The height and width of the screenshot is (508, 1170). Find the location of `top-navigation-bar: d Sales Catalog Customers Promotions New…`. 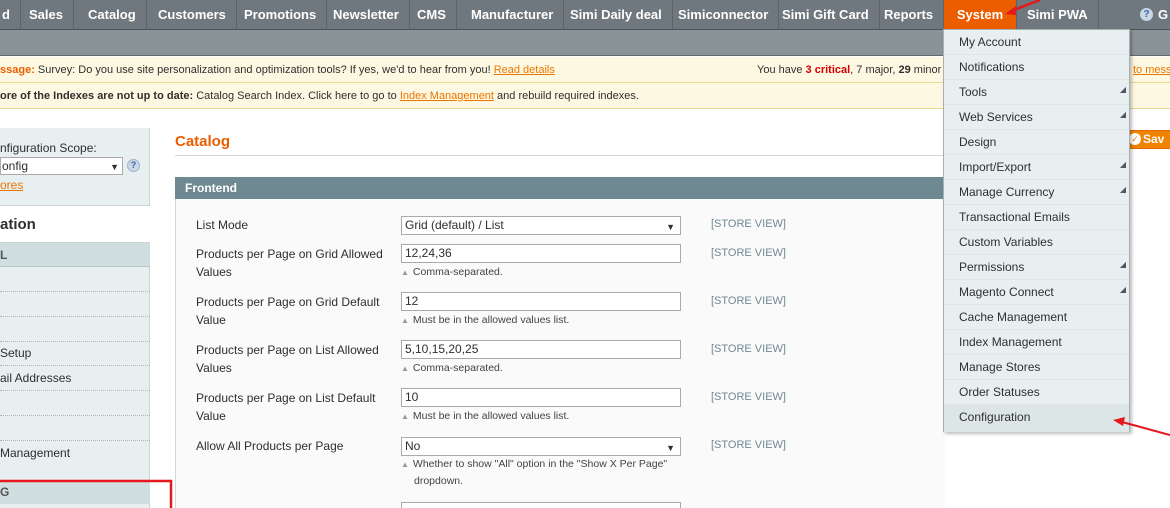

top-navigation-bar: d Sales Catalog Customers Promotions New… is located at coordinates (585, 15).